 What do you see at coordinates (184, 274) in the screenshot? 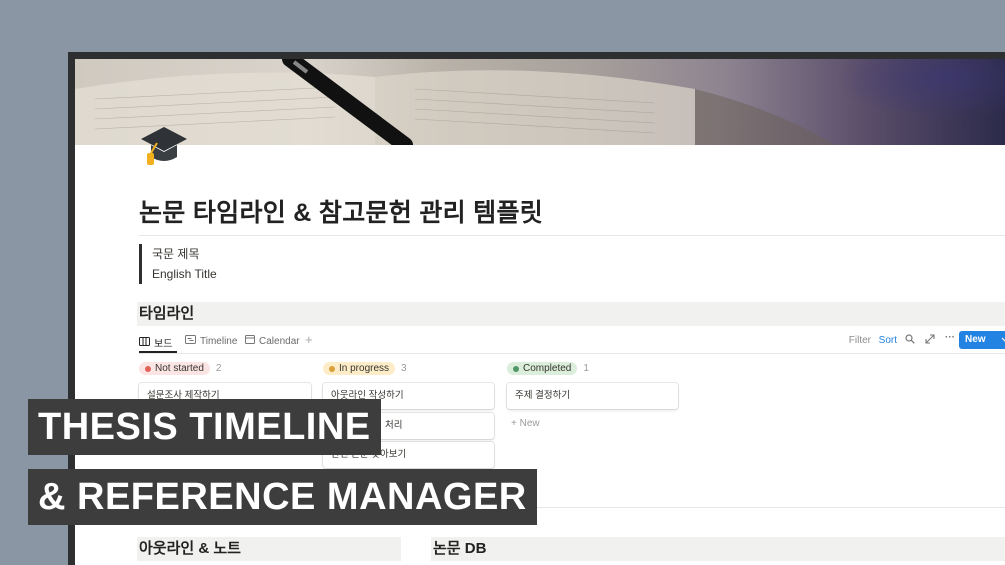
I see `english-title: English Title` at bounding box center [184, 274].